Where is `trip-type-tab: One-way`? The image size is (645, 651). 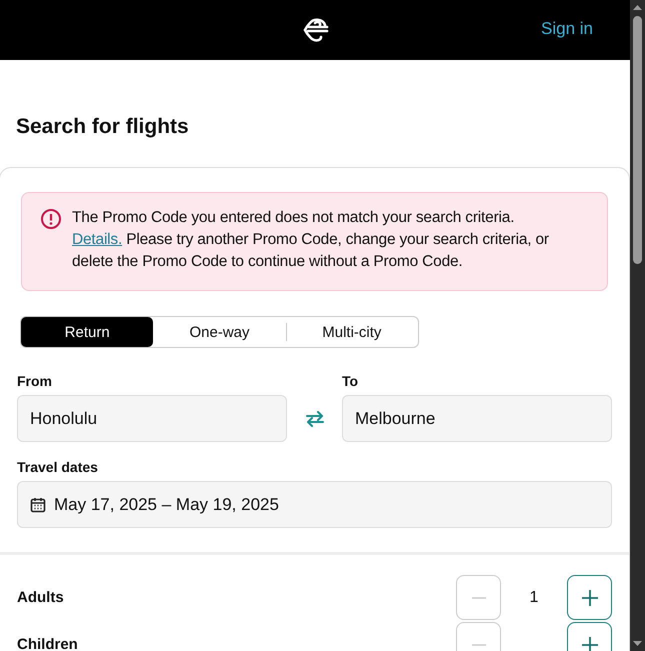
trip-type-tab: One-way is located at coordinates (219, 332).